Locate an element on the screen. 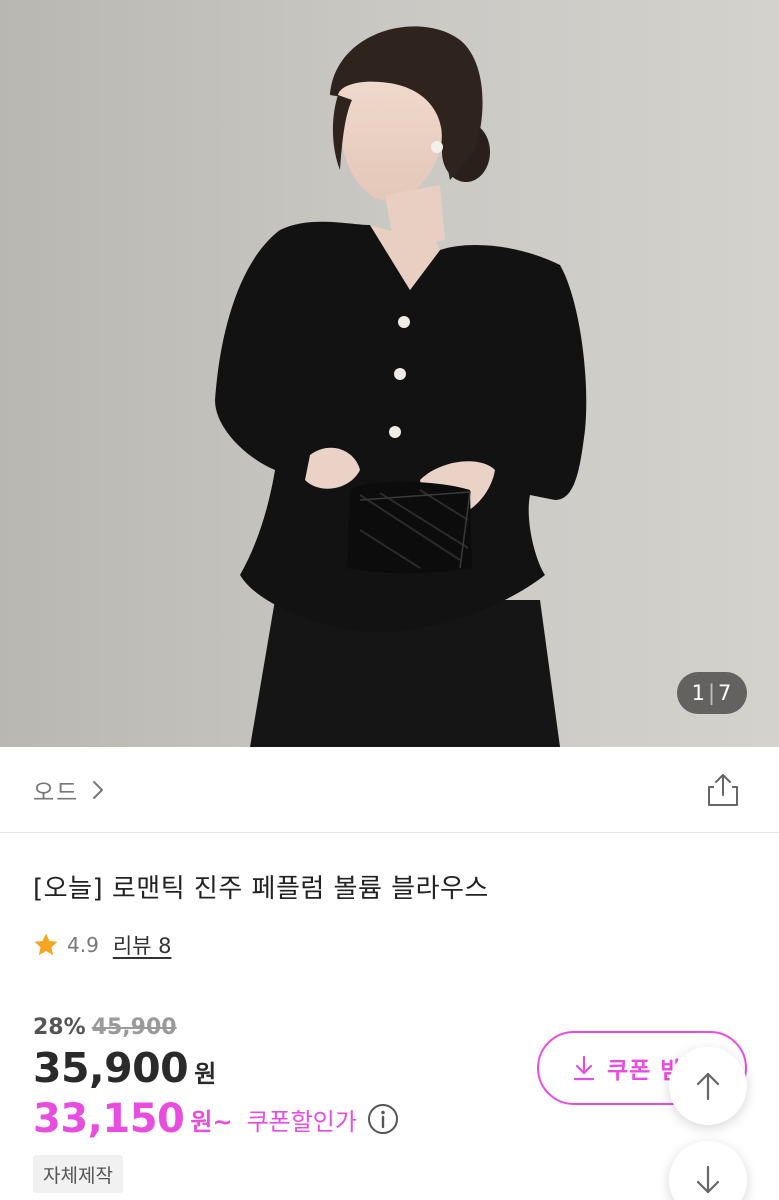  brand-link: 오드 is located at coordinates (69, 790).